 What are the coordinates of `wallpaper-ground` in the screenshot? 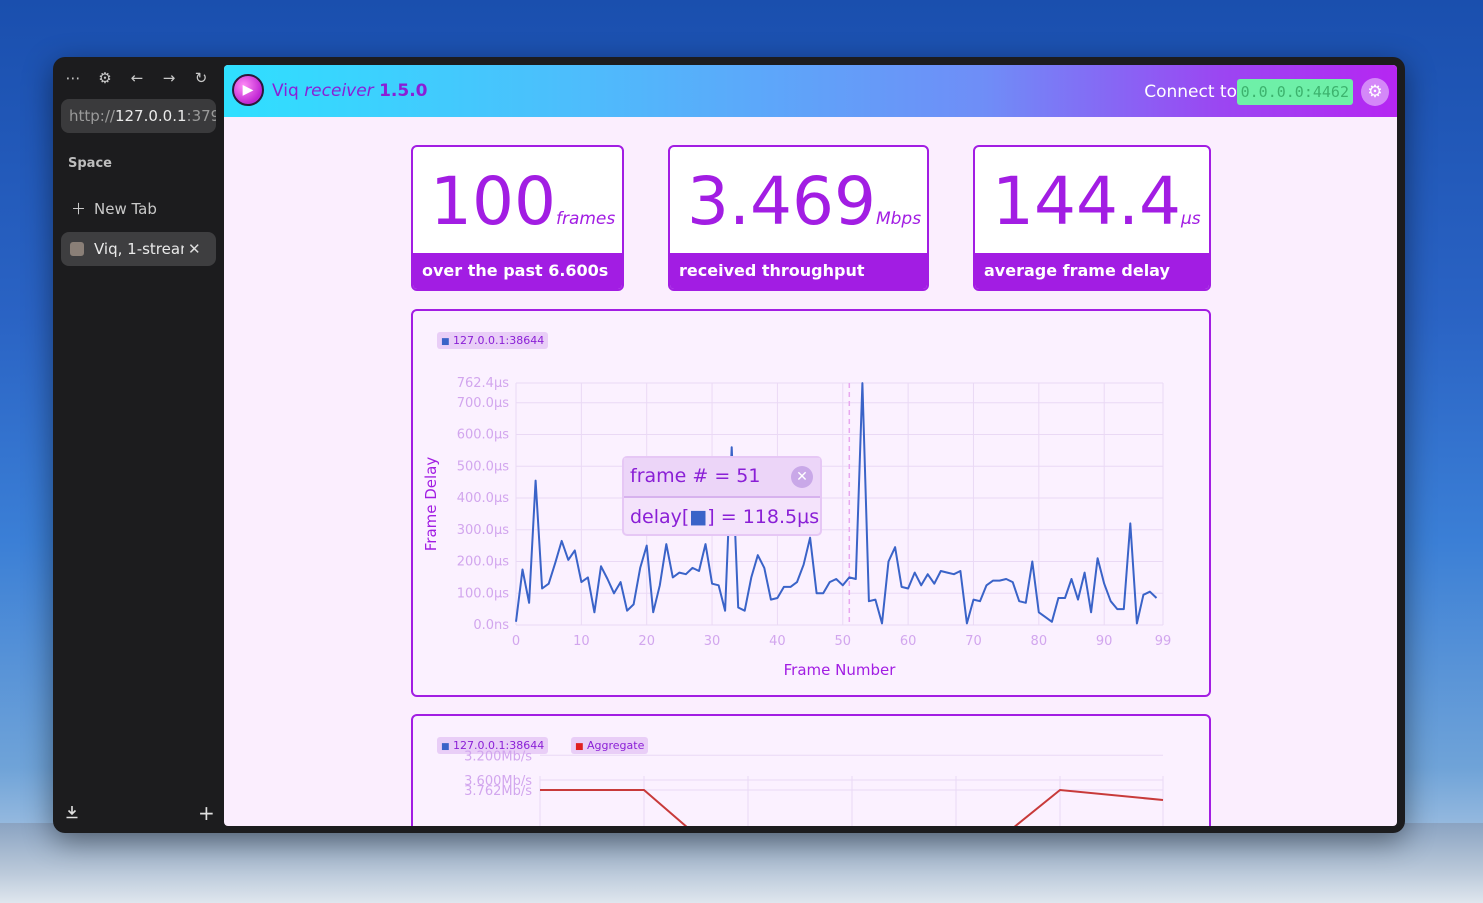 It's located at (741, 863).